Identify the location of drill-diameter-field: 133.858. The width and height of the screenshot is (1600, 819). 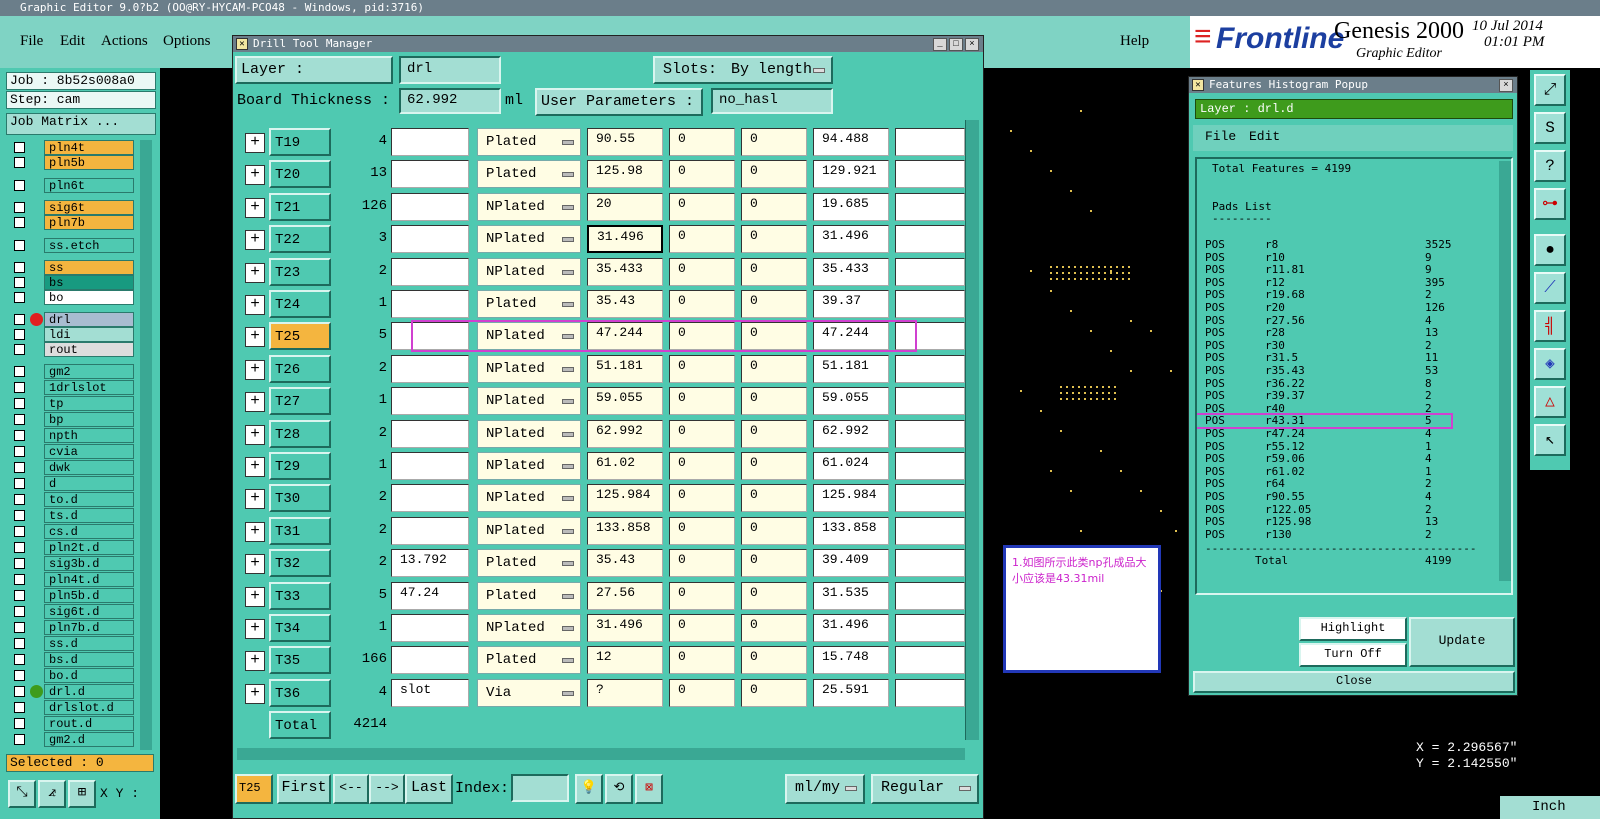
(851, 530).